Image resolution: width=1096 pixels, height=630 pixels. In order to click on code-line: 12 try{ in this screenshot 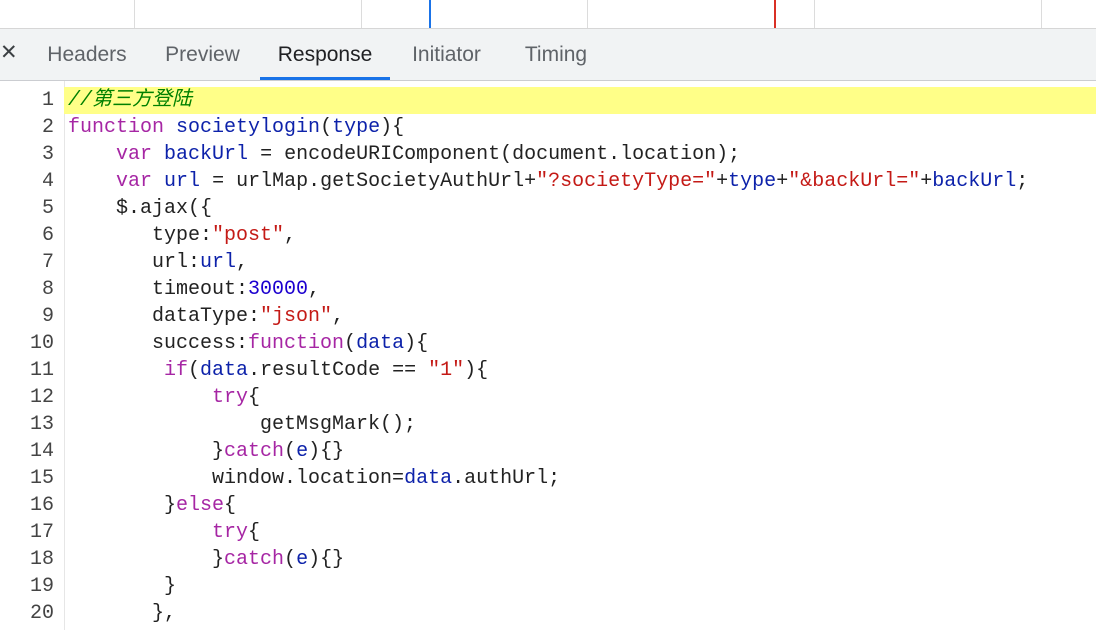, I will do `click(548, 397)`.